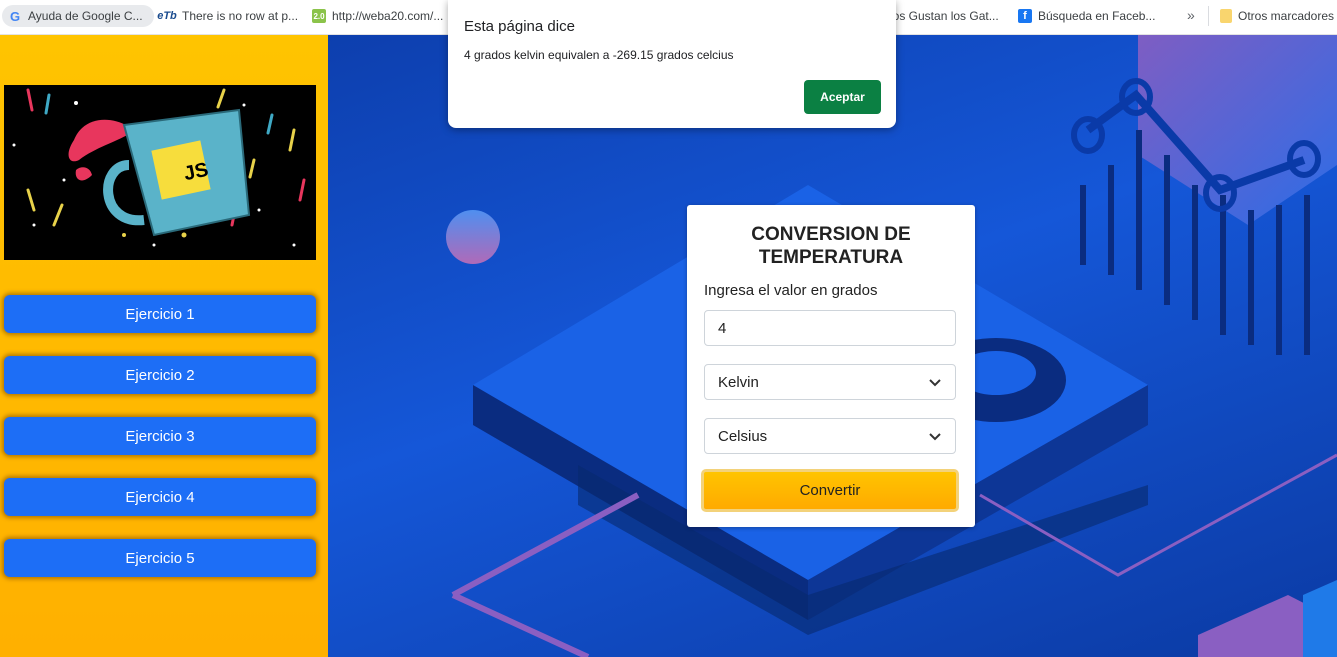 This screenshot has width=1337, height=657. What do you see at coordinates (160, 558) in the screenshot?
I see `menu-button-ejercicio-5: Ejercicio 5` at bounding box center [160, 558].